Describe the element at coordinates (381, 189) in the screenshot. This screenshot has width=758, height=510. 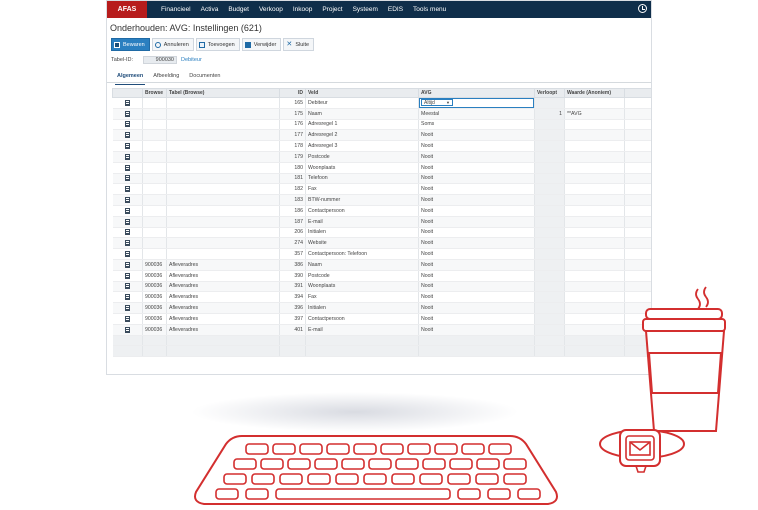
I see `table-row: 182 Fax Nooit` at that location.